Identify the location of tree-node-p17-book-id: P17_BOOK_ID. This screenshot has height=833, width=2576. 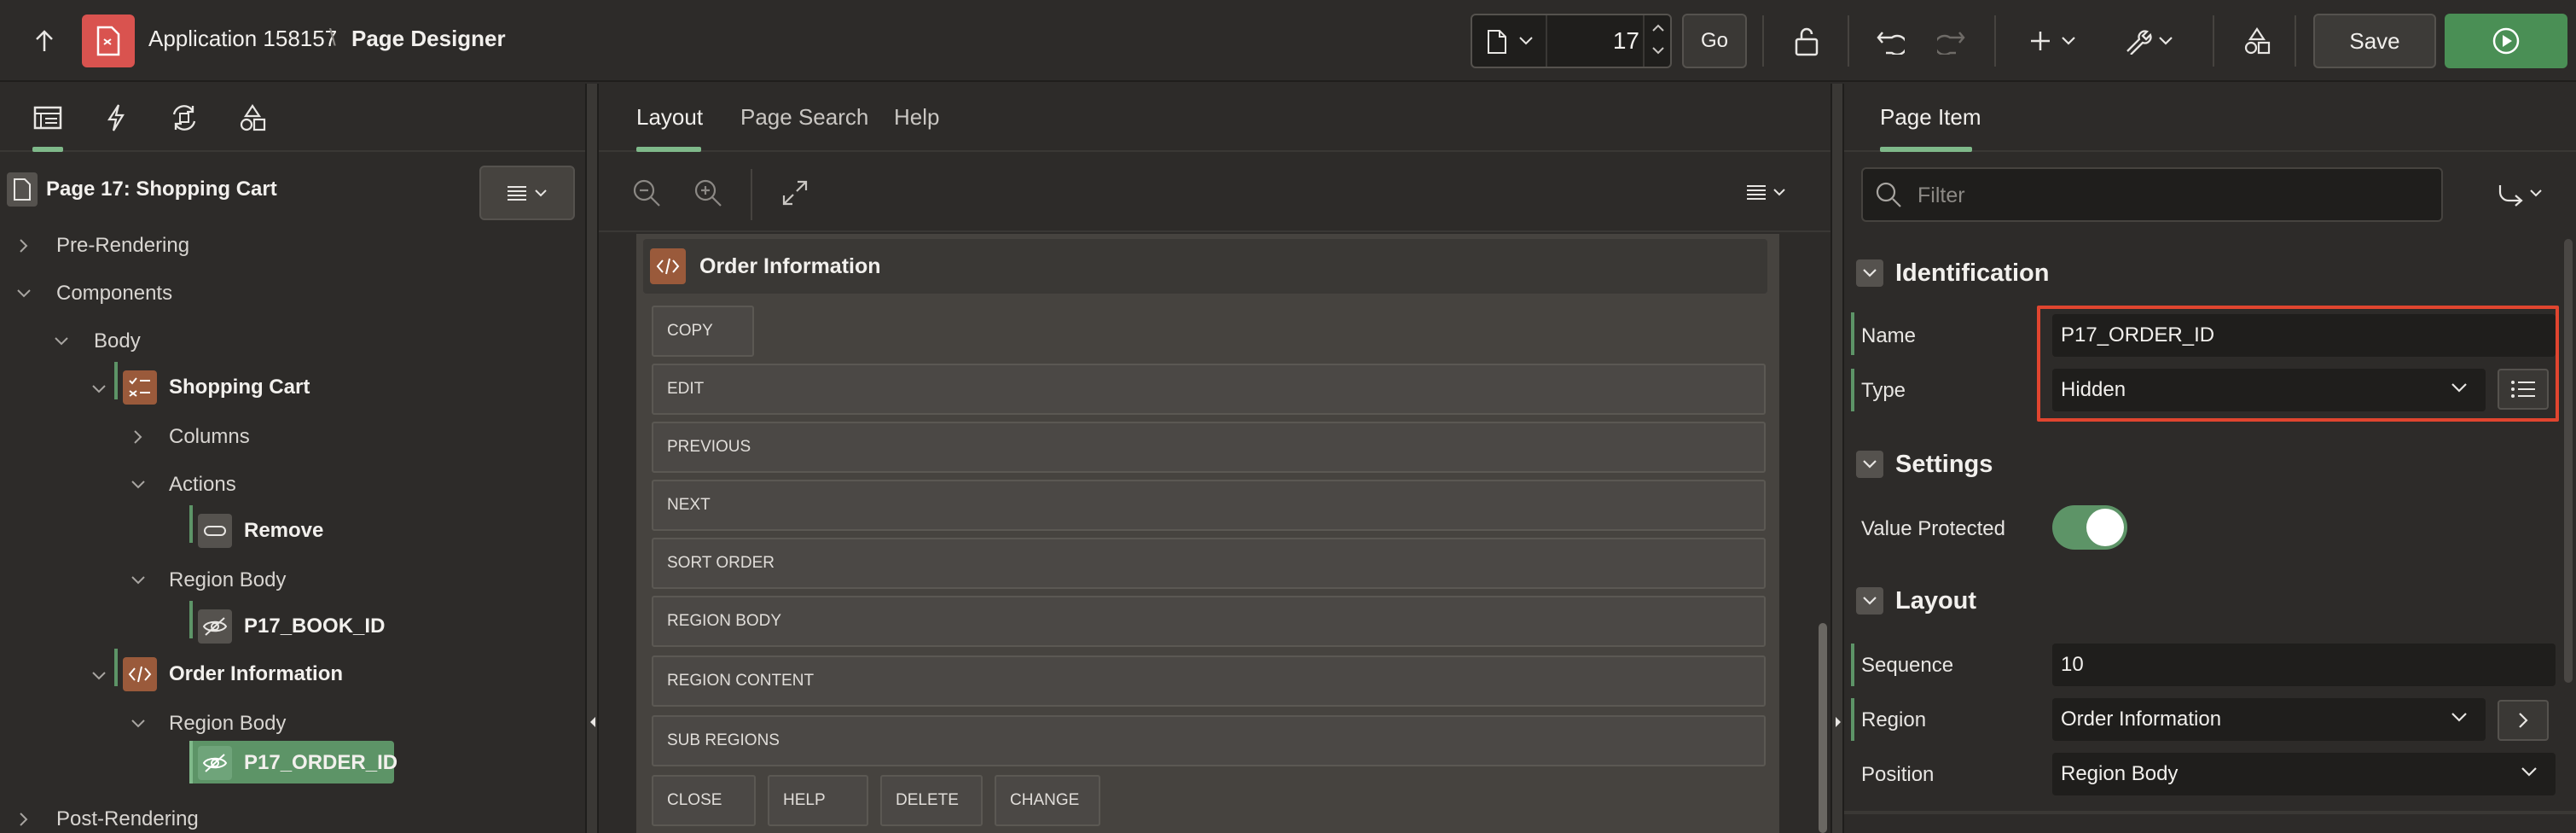
(291, 626).